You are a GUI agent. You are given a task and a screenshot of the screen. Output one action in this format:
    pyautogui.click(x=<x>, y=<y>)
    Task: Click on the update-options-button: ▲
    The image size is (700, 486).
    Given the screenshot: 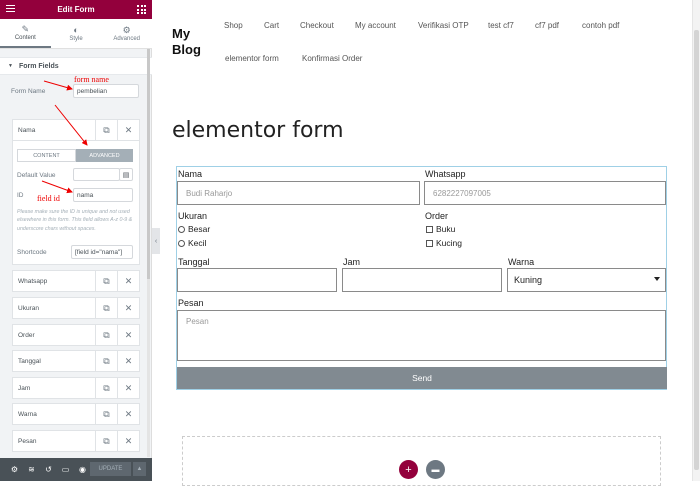 What is the action you would take?
    pyautogui.click(x=139, y=469)
    